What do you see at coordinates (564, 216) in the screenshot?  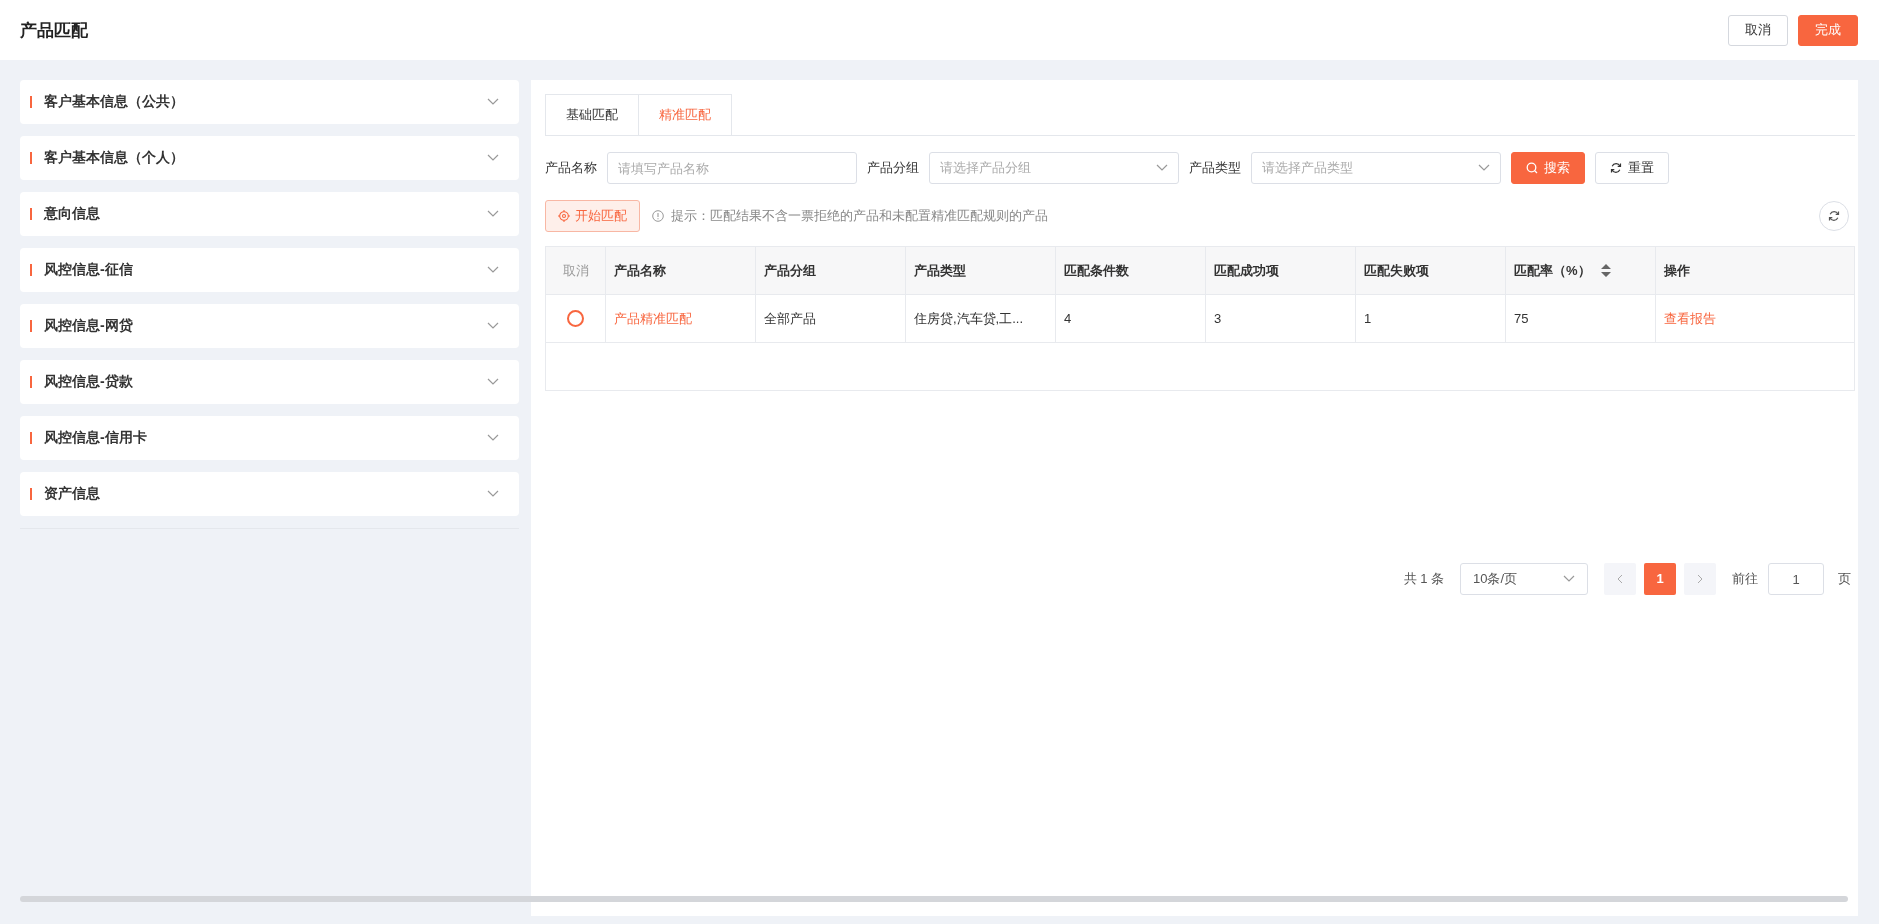 I see `target-icon` at bounding box center [564, 216].